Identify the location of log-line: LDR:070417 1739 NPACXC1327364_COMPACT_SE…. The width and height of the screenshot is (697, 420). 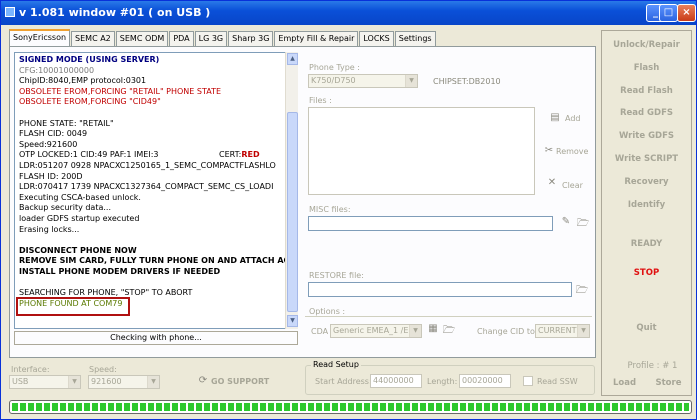
(146, 187).